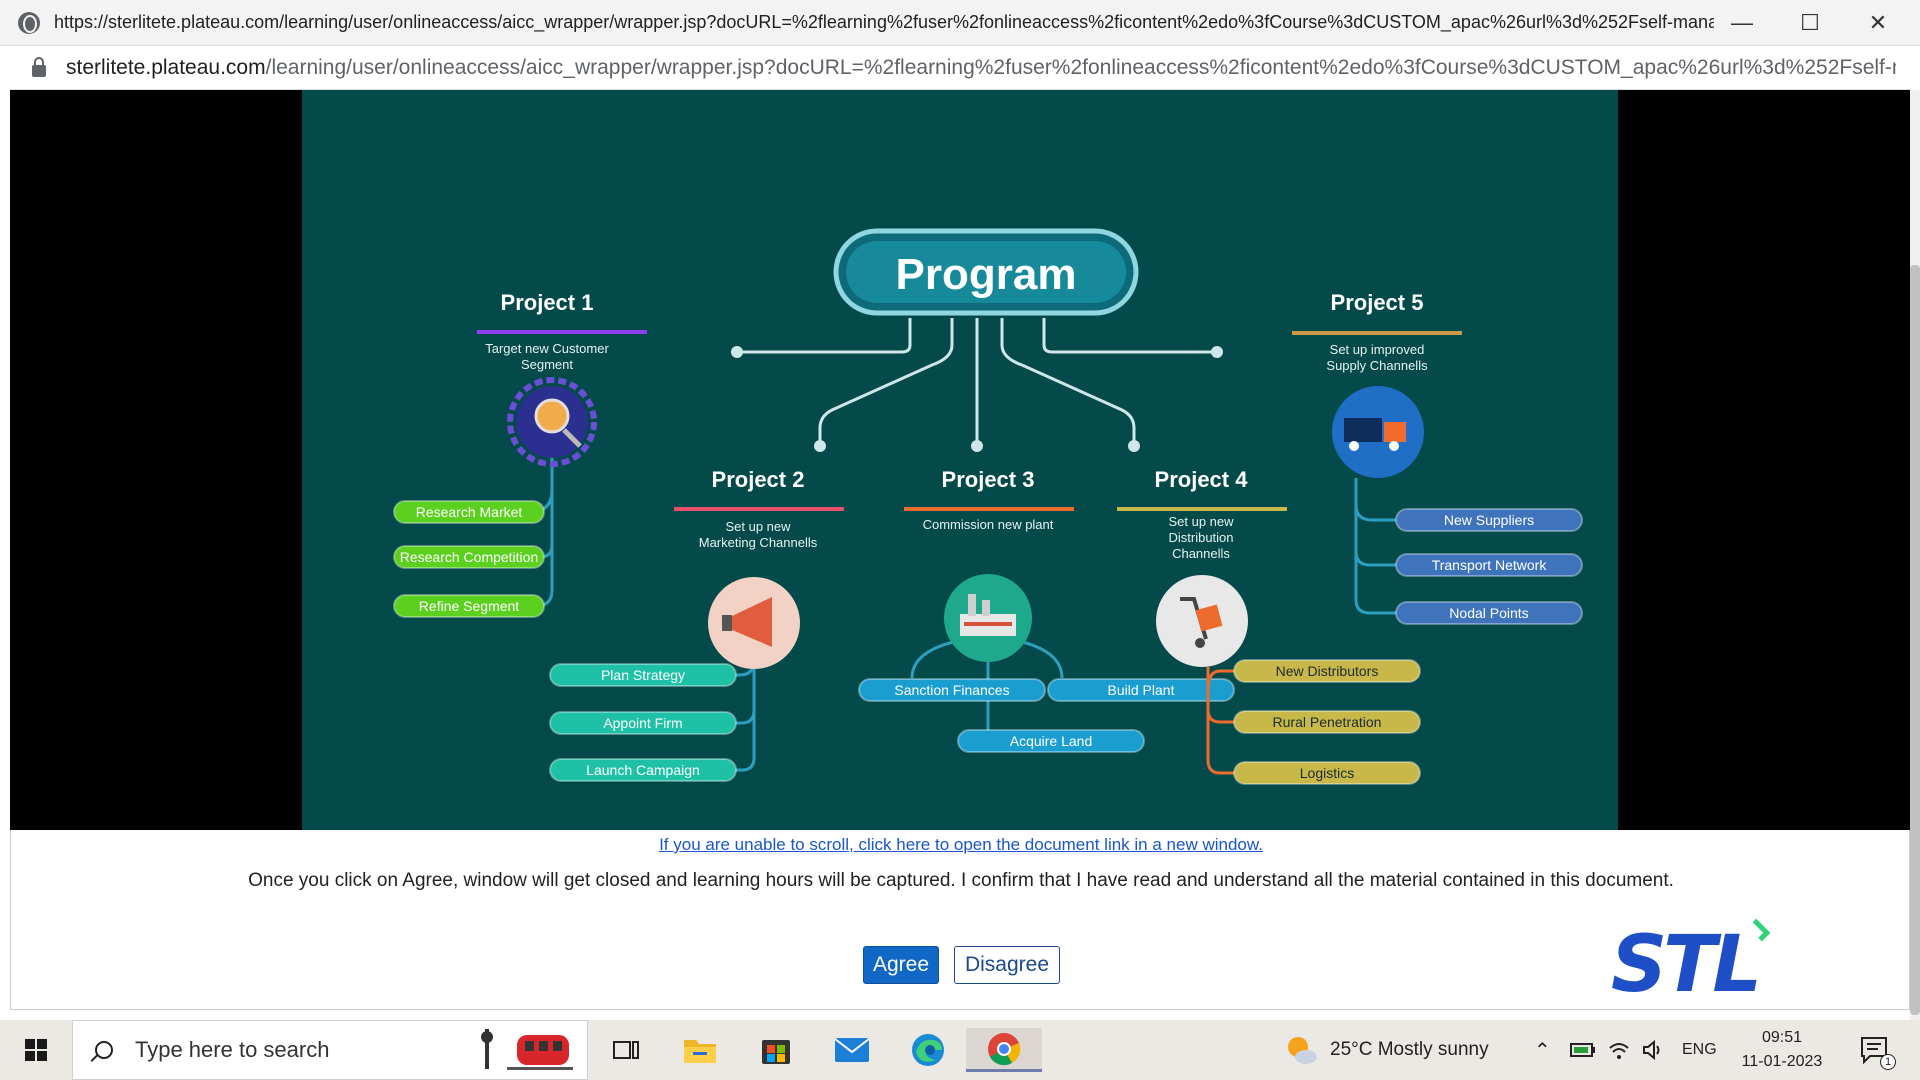 Image resolution: width=1920 pixels, height=1080 pixels. Describe the element at coordinates (1653, 1050) in the screenshot. I see `volume-icon` at that location.